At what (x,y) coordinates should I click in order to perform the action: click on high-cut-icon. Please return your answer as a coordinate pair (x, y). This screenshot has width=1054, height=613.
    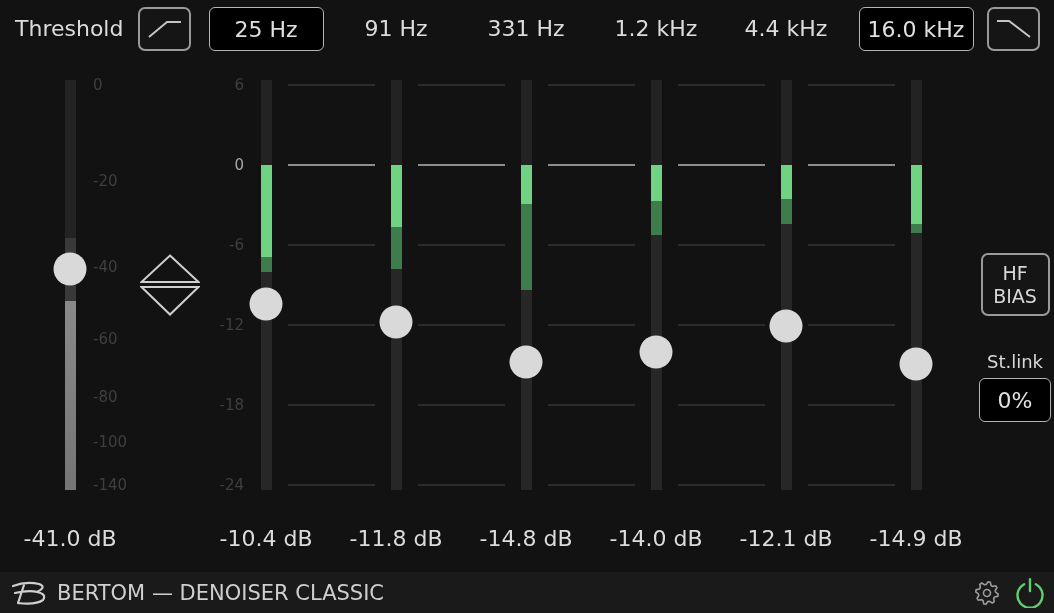
    Looking at the image, I should click on (1013, 29).